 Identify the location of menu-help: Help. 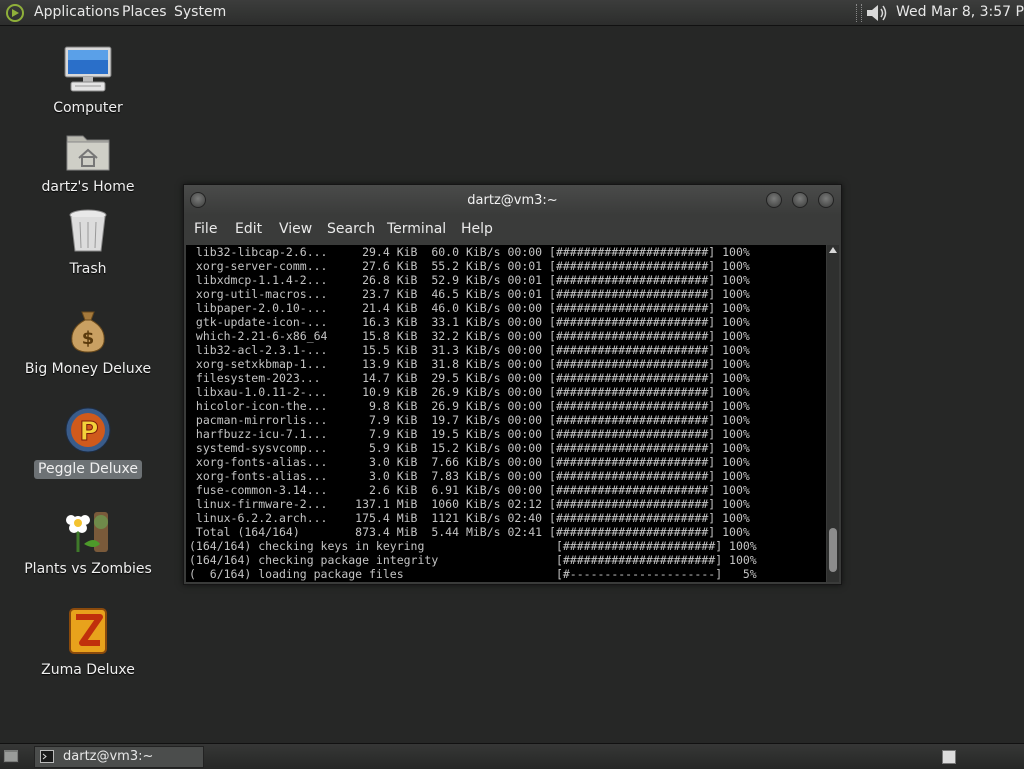
(477, 229).